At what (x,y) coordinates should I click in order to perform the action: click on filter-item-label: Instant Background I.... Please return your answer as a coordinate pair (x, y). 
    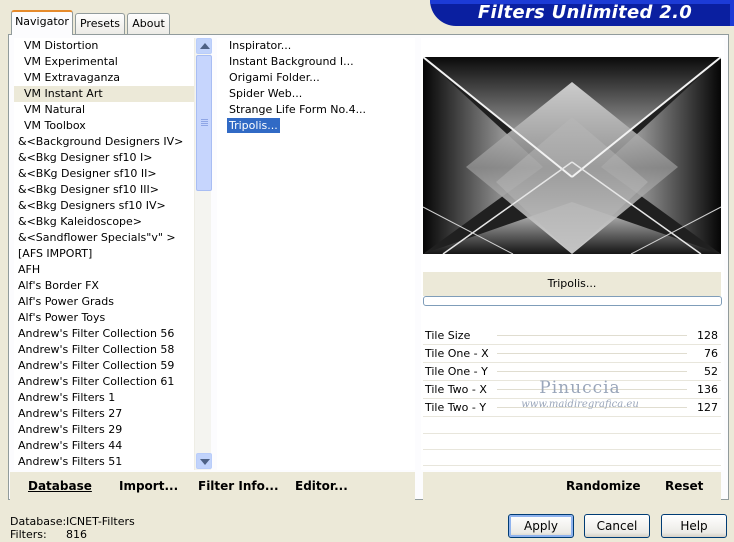
    Looking at the image, I should click on (291, 61).